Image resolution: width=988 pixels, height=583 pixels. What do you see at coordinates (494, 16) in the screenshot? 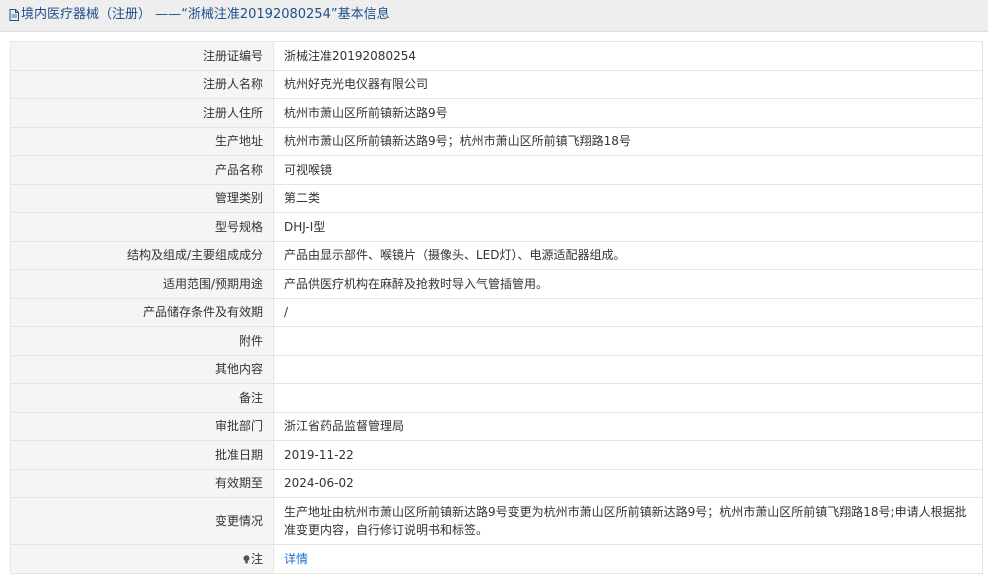
I see `title-bar: 境内医疗器械（注册） ——“浙械注准20192080254”基本信息` at bounding box center [494, 16].